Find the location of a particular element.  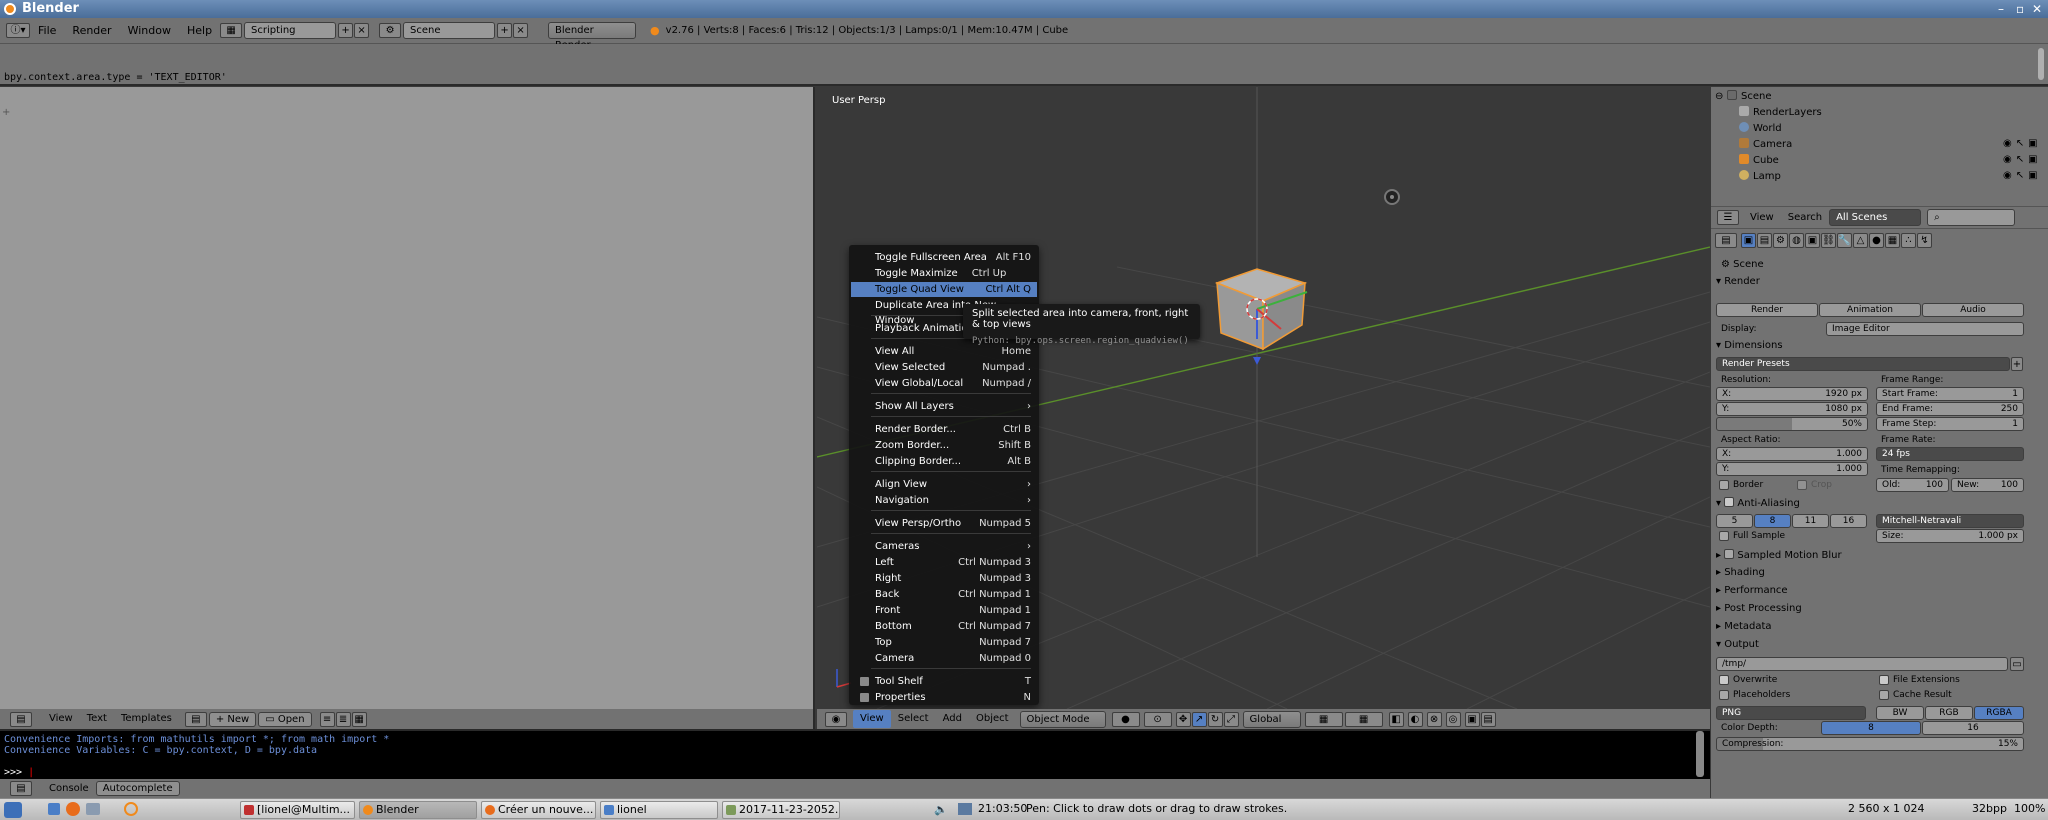

manipulator-icon: ✥ is located at coordinates (1183, 719).